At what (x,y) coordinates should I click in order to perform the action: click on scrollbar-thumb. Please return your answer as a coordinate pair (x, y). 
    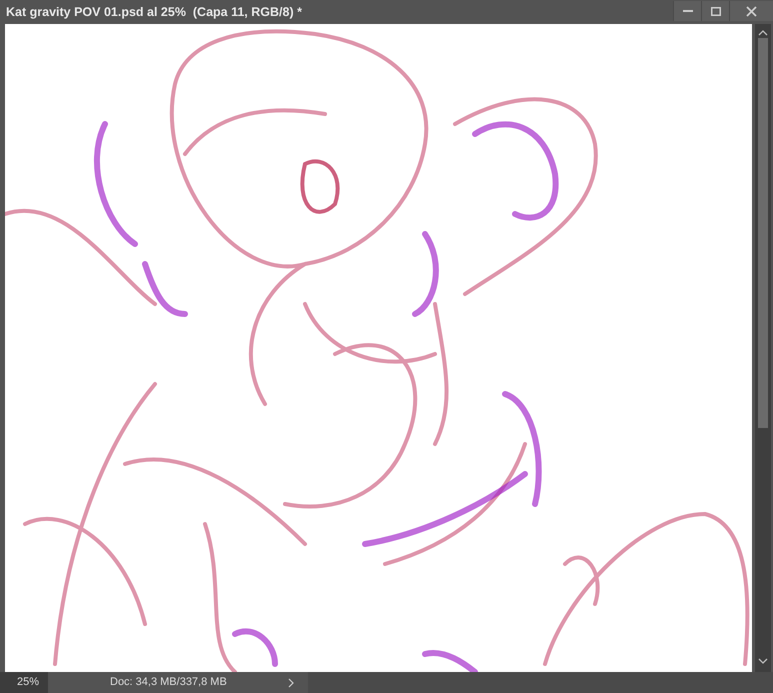
    Looking at the image, I should click on (763, 233).